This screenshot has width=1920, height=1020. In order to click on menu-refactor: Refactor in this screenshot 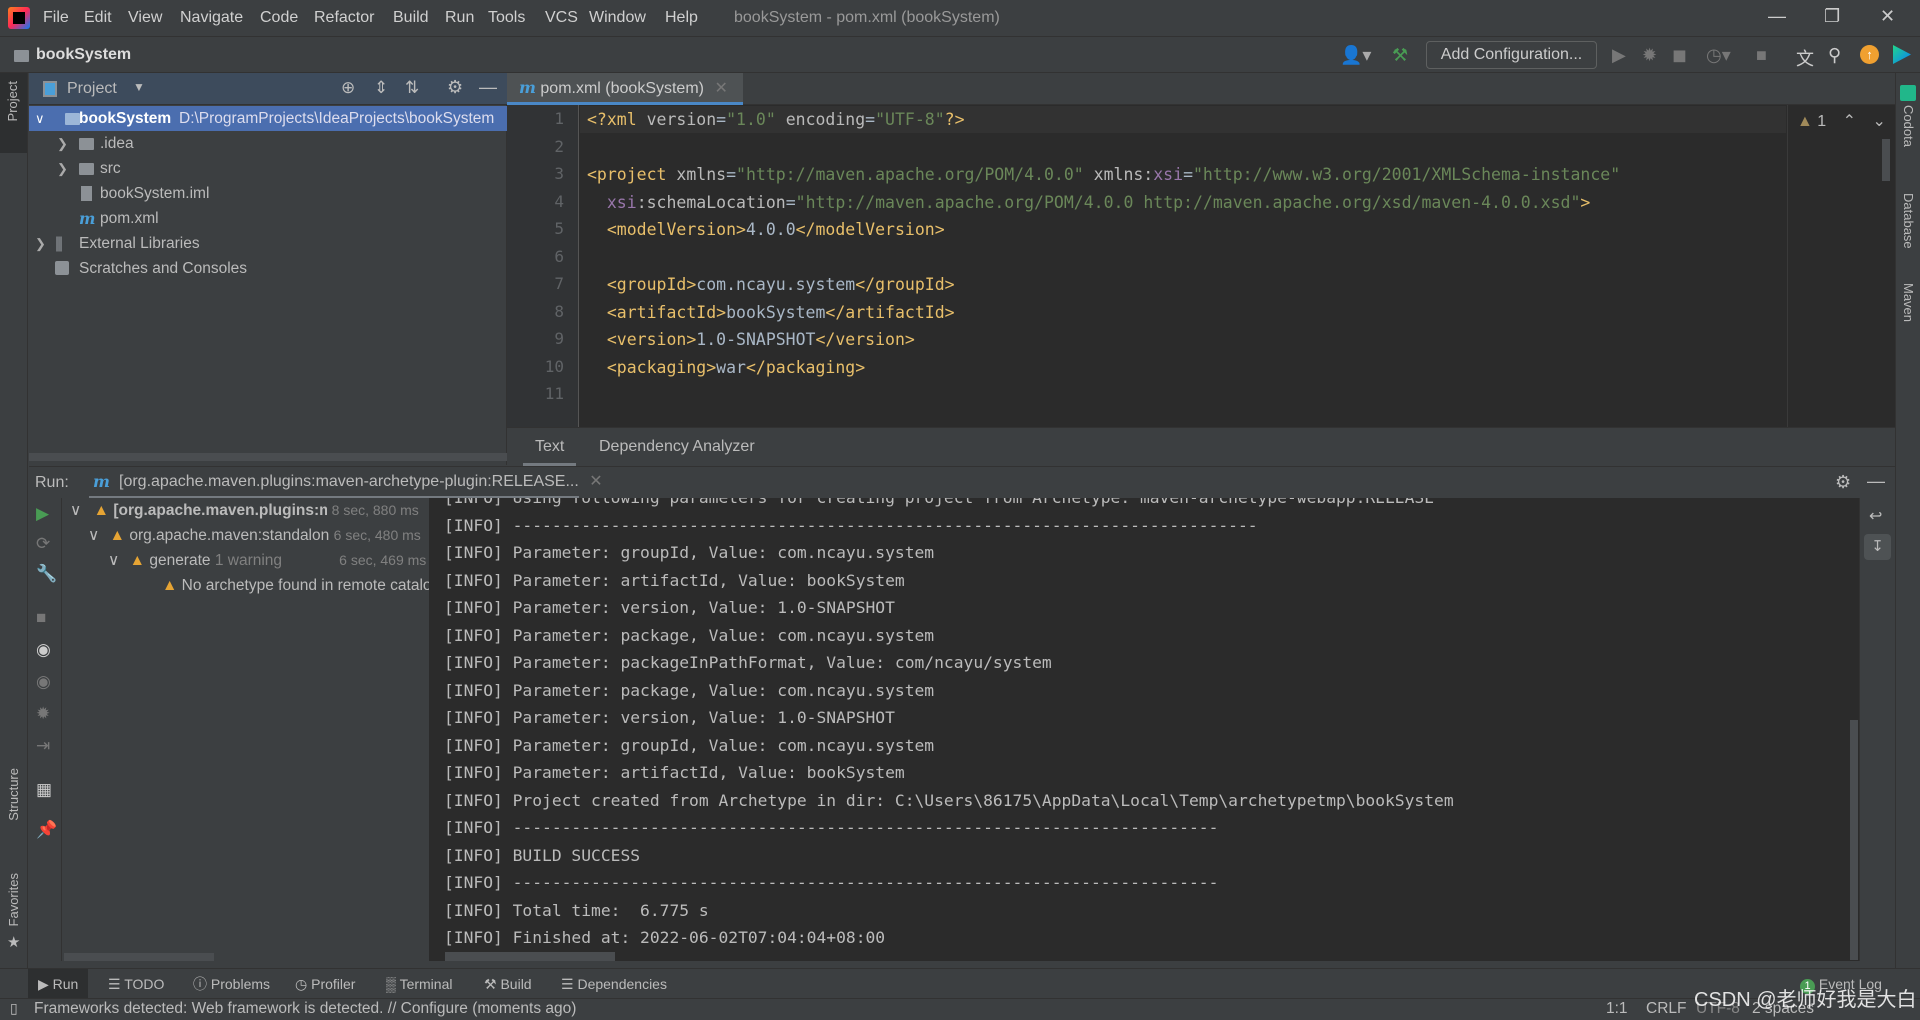, I will do `click(344, 18)`.